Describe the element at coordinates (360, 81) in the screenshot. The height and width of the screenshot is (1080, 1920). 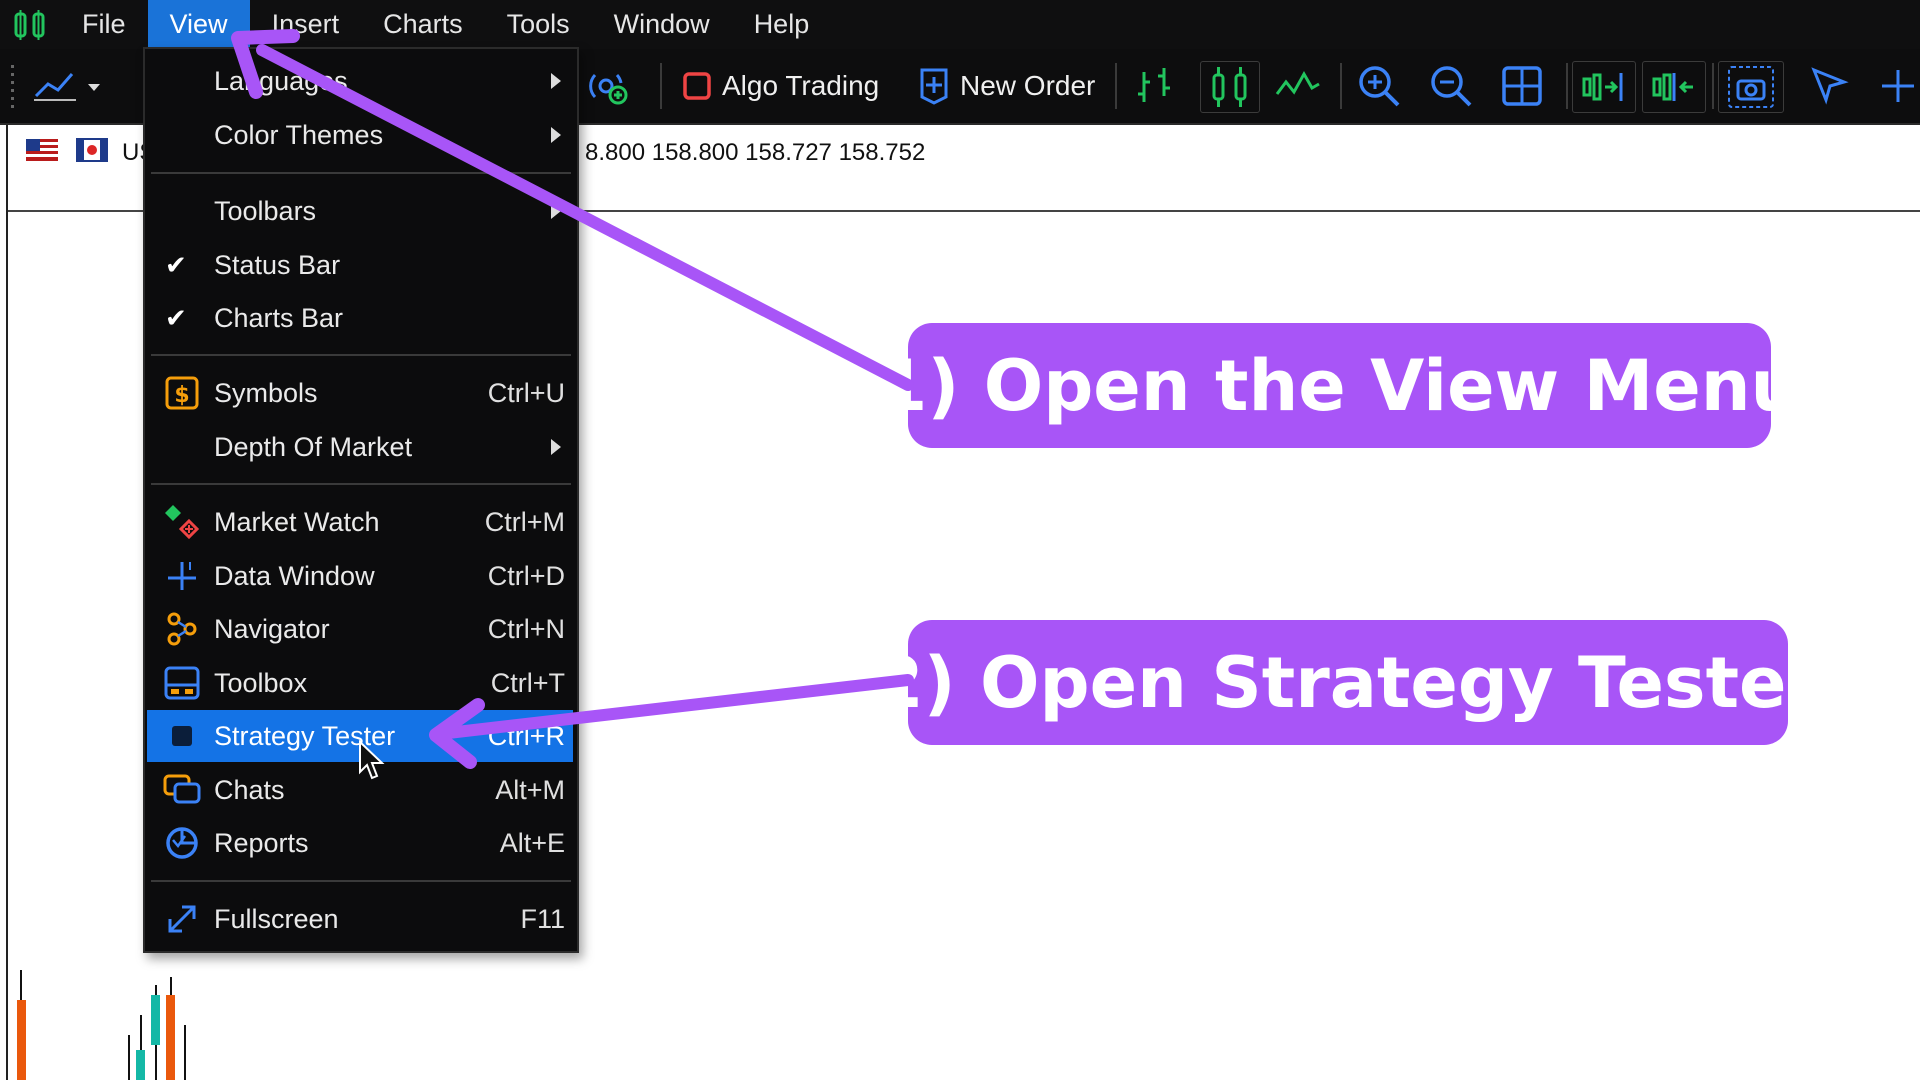
I see `menu-item-languages: Languages` at that location.